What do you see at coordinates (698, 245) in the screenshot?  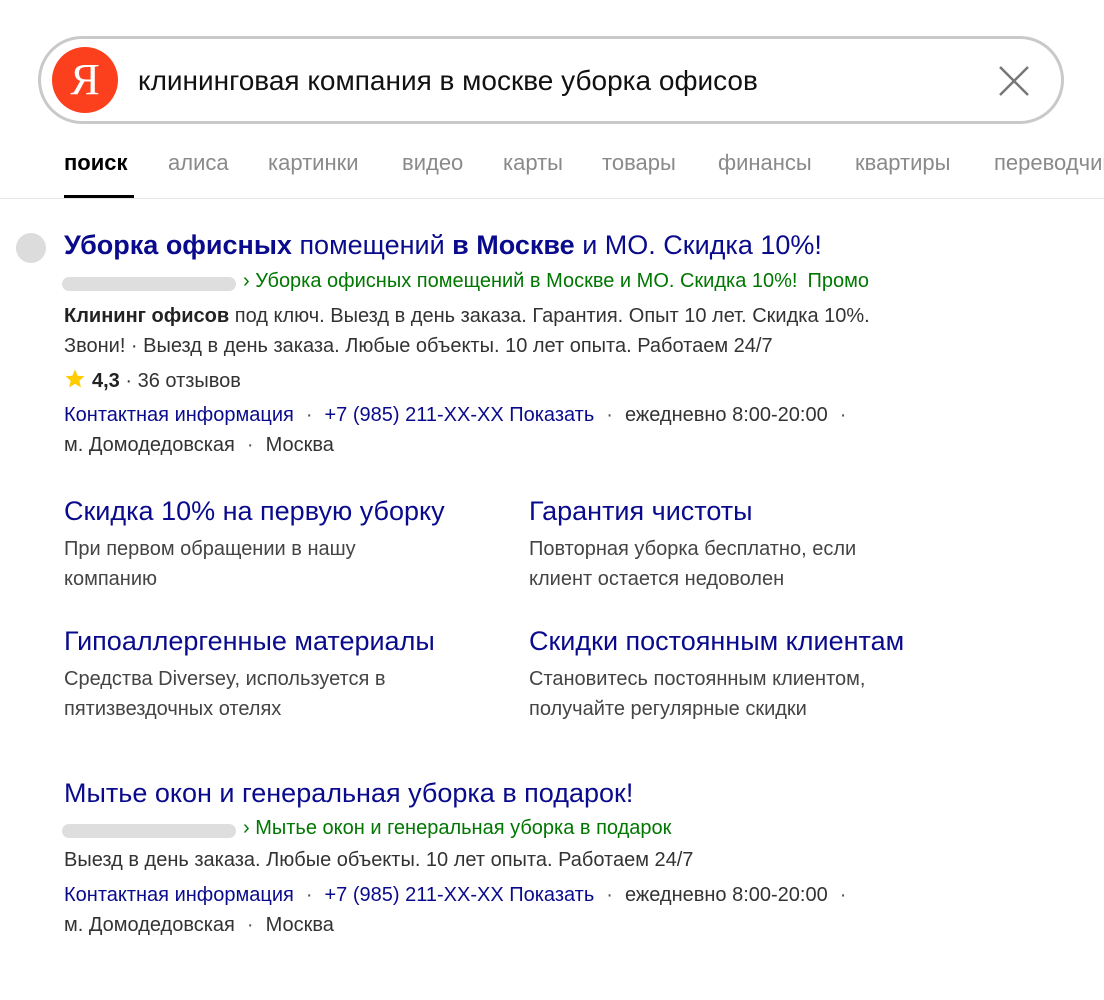 I see `ad1-title-part: и МО. Скидка 10%!` at bounding box center [698, 245].